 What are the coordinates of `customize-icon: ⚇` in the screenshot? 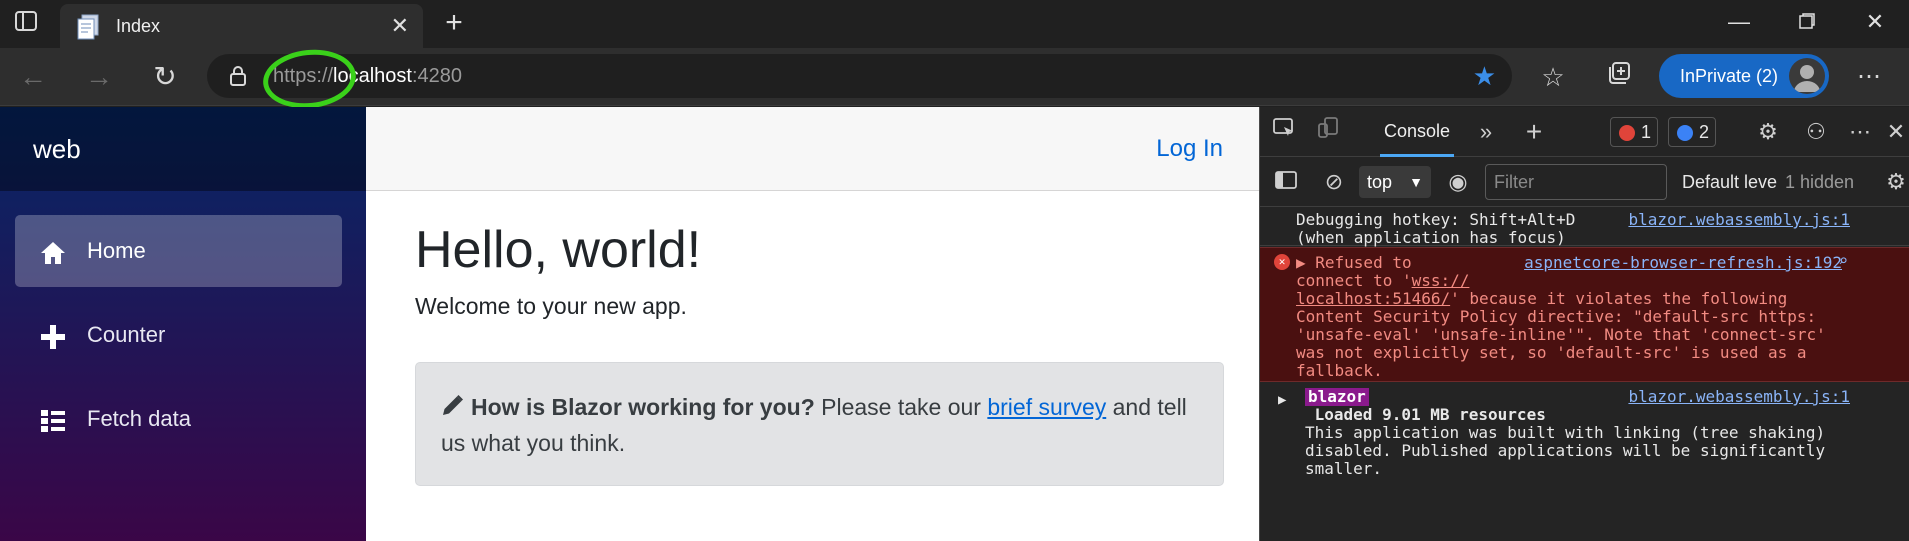 It's located at (1816, 132).